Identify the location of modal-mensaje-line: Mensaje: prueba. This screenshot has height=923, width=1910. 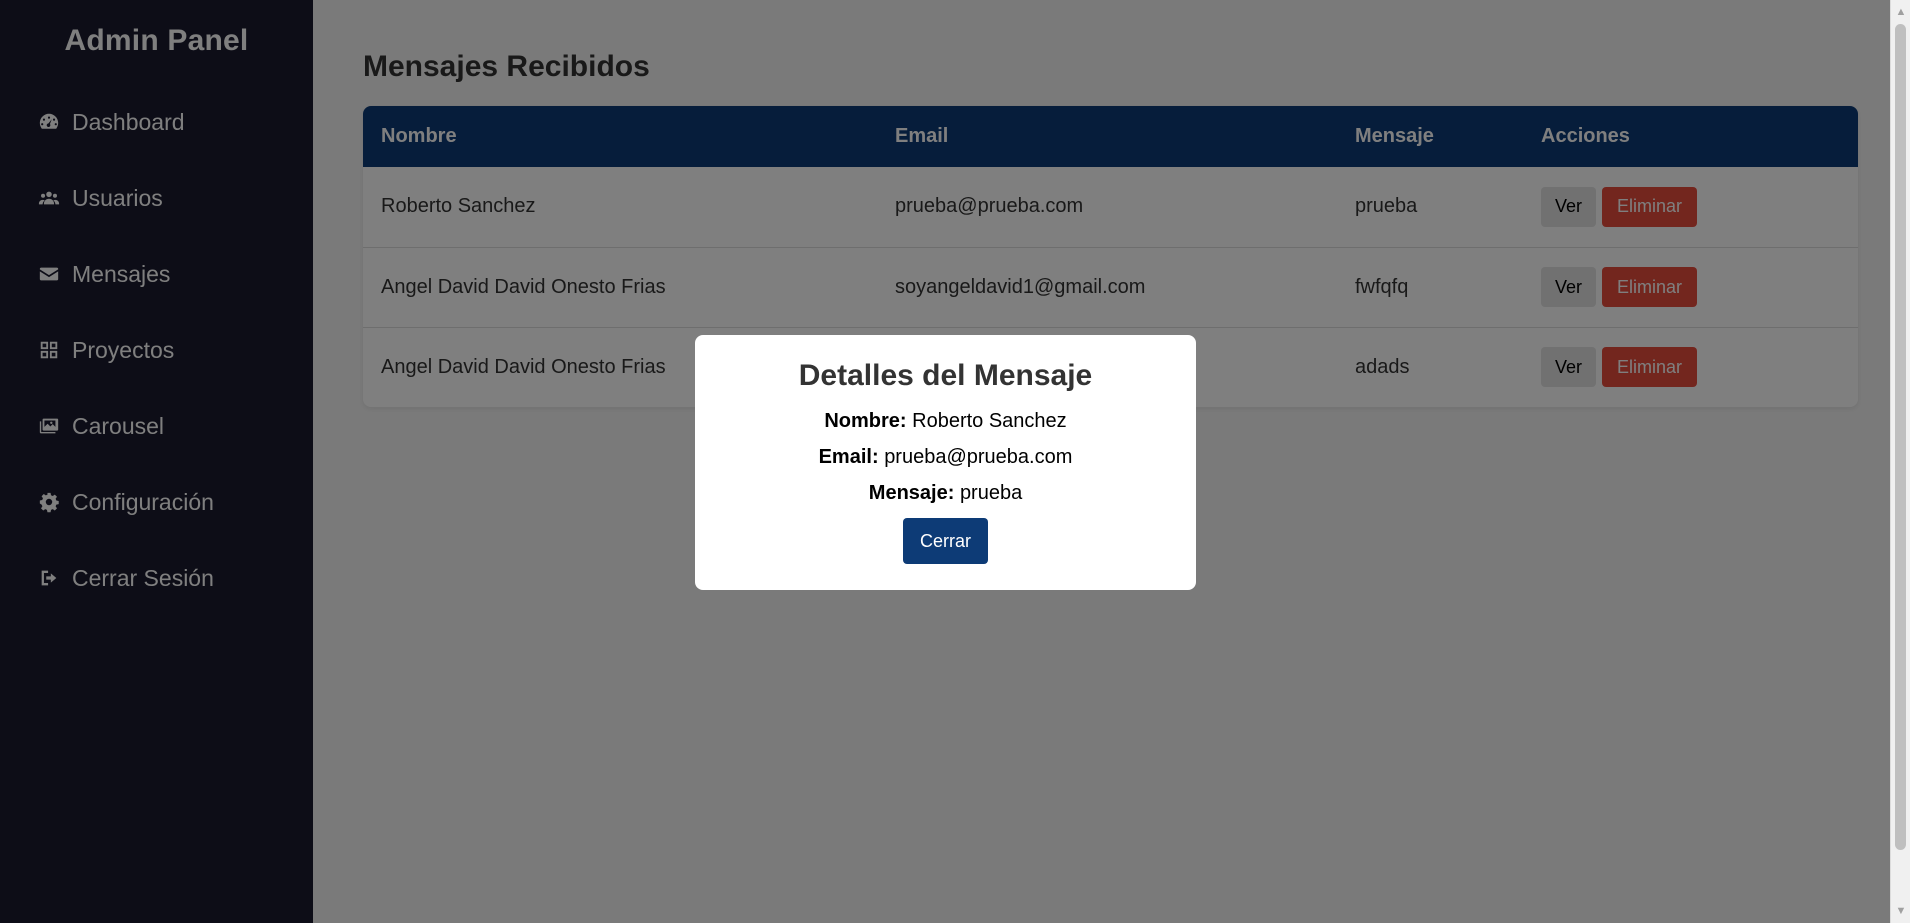
(945, 493).